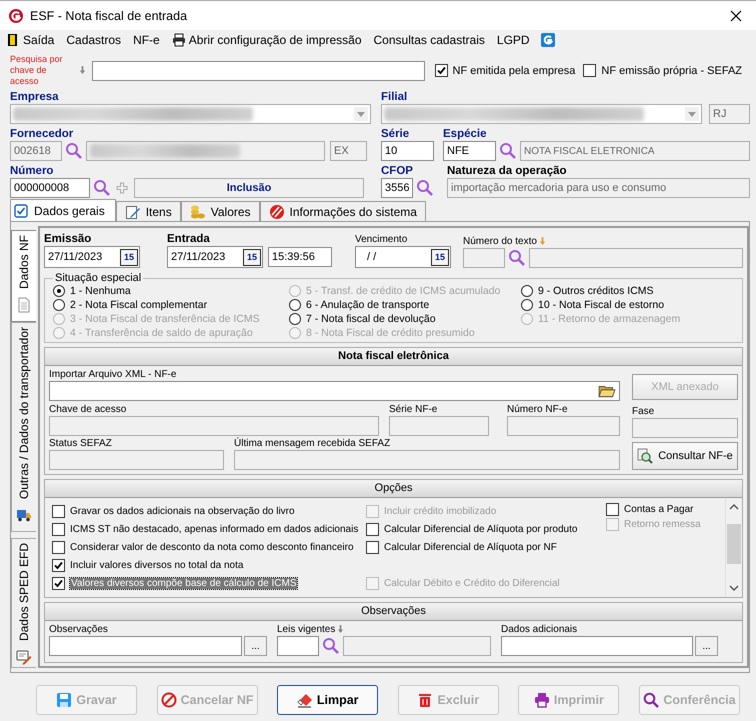 The image size is (756, 721). I want to click on scroll-down-icon, so click(734, 588).